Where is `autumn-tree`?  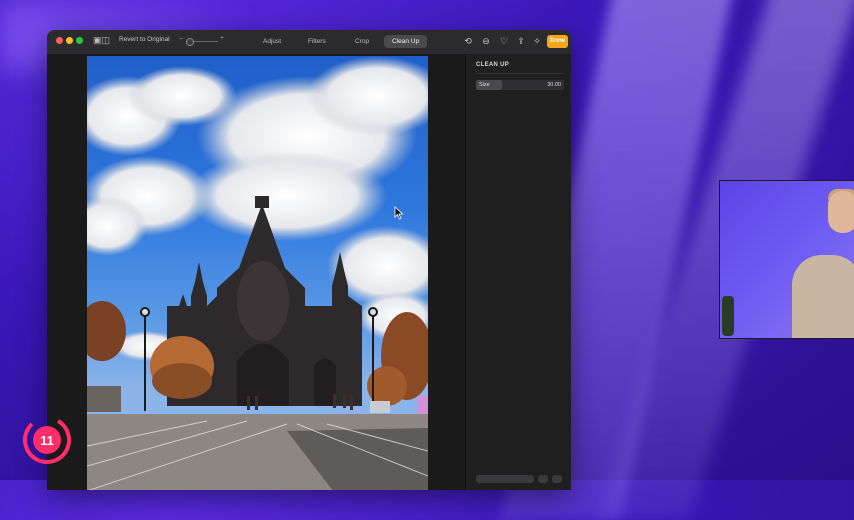 autumn-tree is located at coordinates (182, 381).